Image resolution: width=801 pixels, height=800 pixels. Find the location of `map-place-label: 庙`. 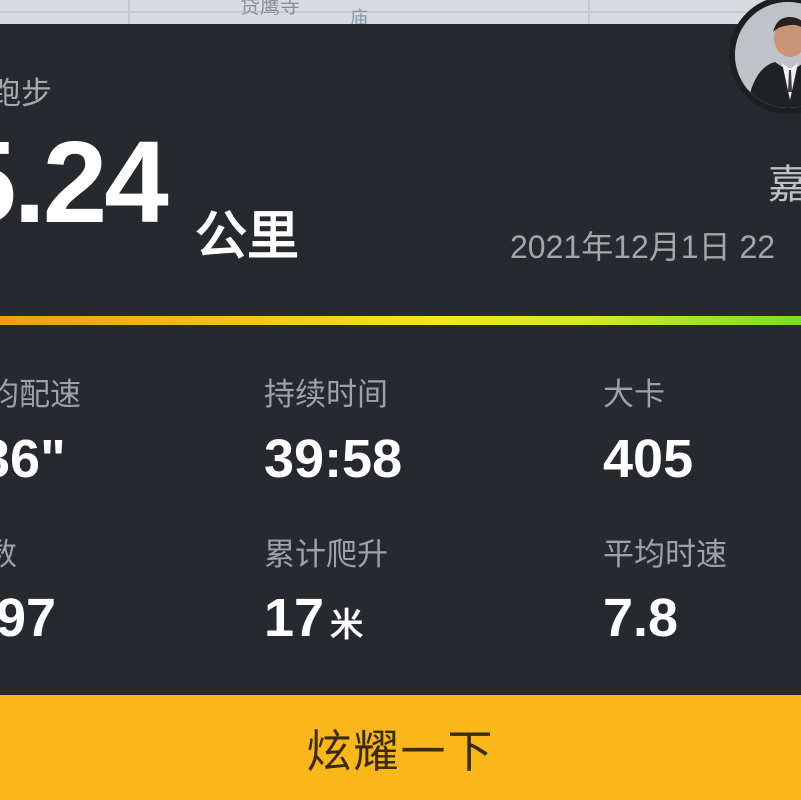

map-place-label: 庙 is located at coordinates (359, 16).